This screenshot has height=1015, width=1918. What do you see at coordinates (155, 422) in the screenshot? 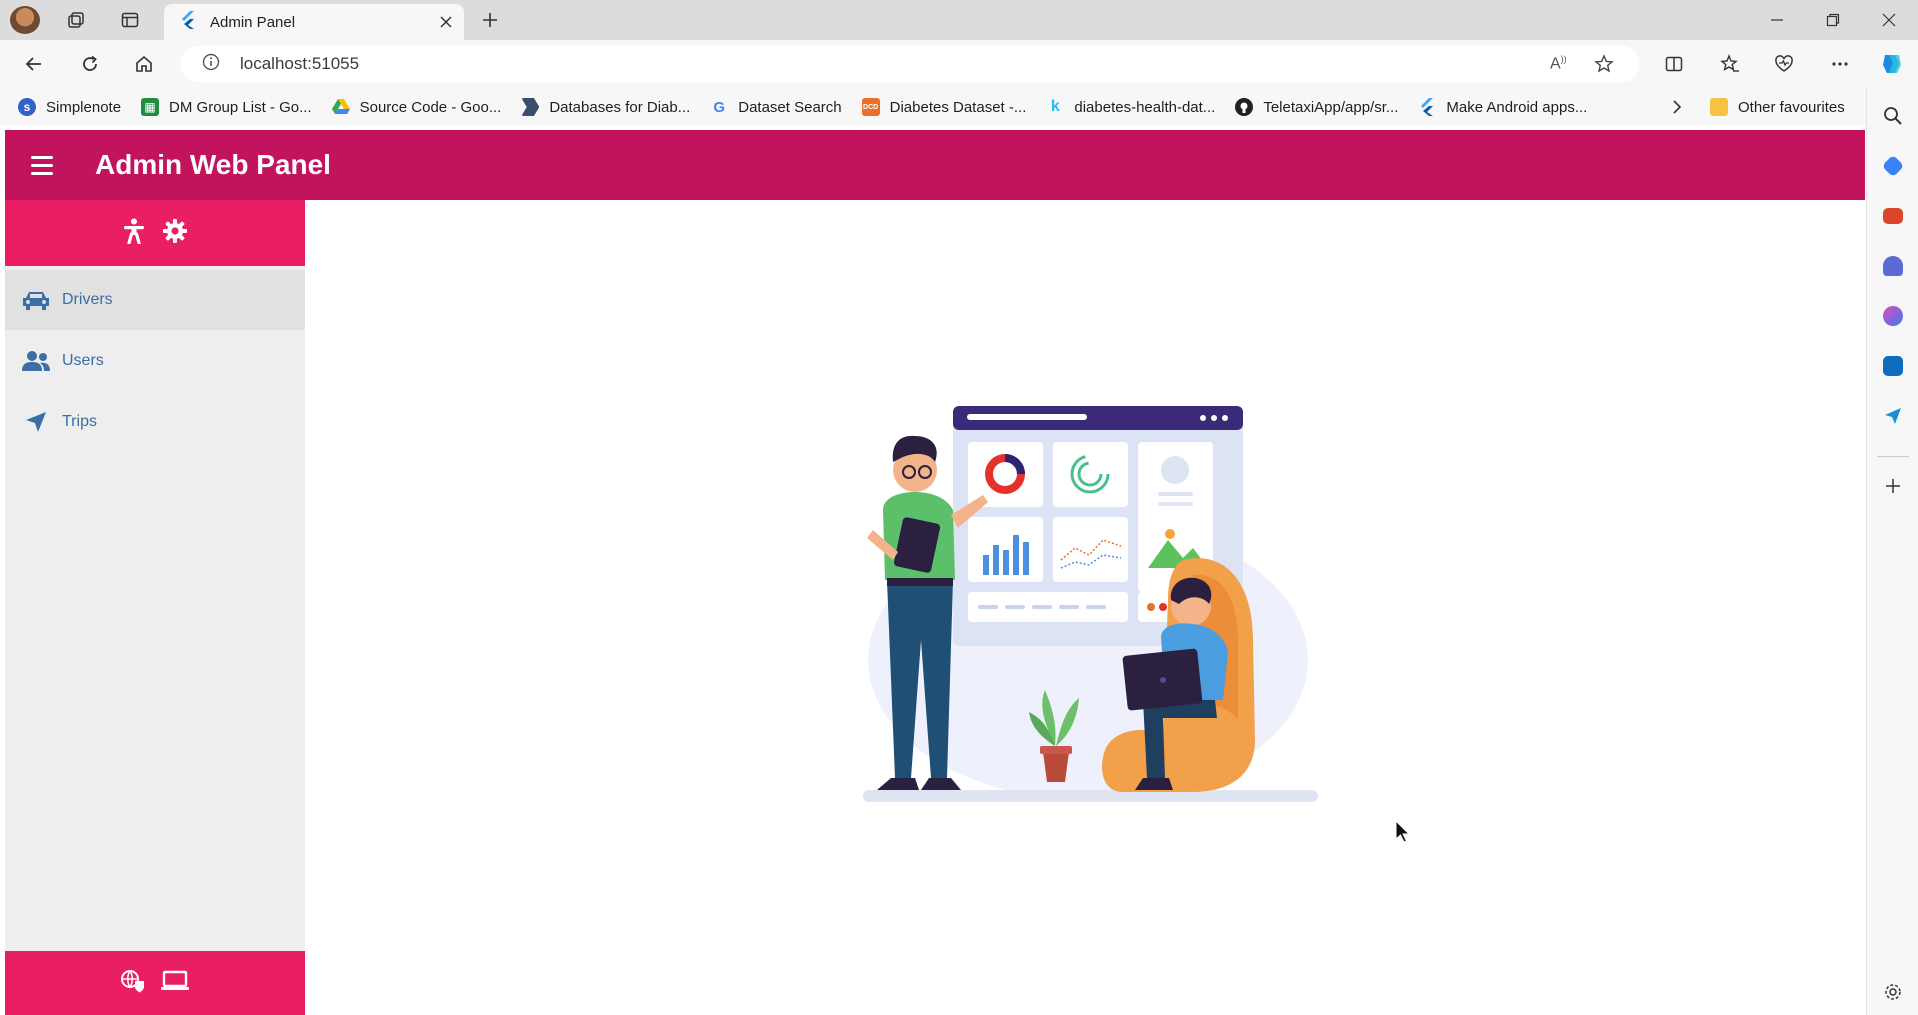
I see `nav-item-trips: Trips` at bounding box center [155, 422].